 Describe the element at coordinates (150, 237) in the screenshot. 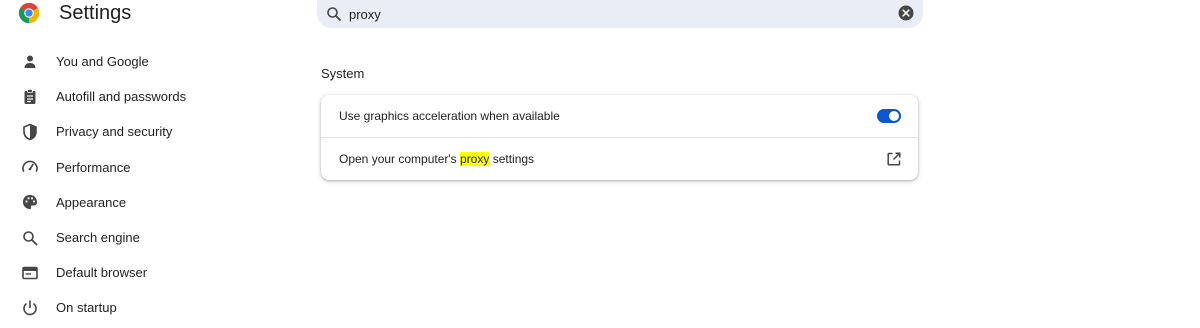

I see `sidebar-item-search-engine: Search engine` at that location.